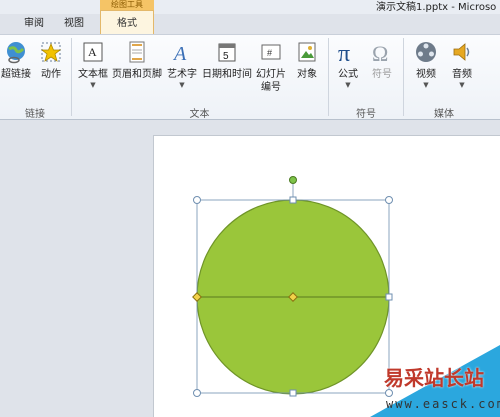 The height and width of the screenshot is (417, 500). Describe the element at coordinates (434, 378) in the screenshot. I see `watermark-text: 易采站长站` at that location.